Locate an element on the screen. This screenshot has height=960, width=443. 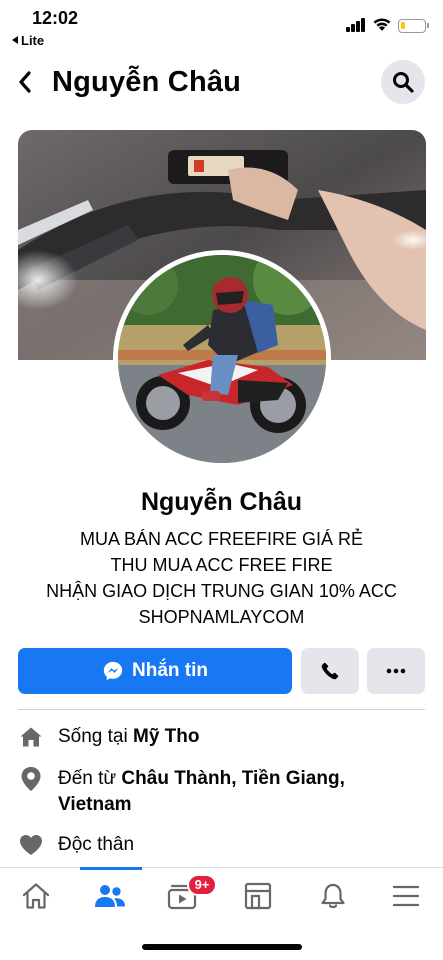
lives-in-label: Sống tại is located at coordinates (95, 736).